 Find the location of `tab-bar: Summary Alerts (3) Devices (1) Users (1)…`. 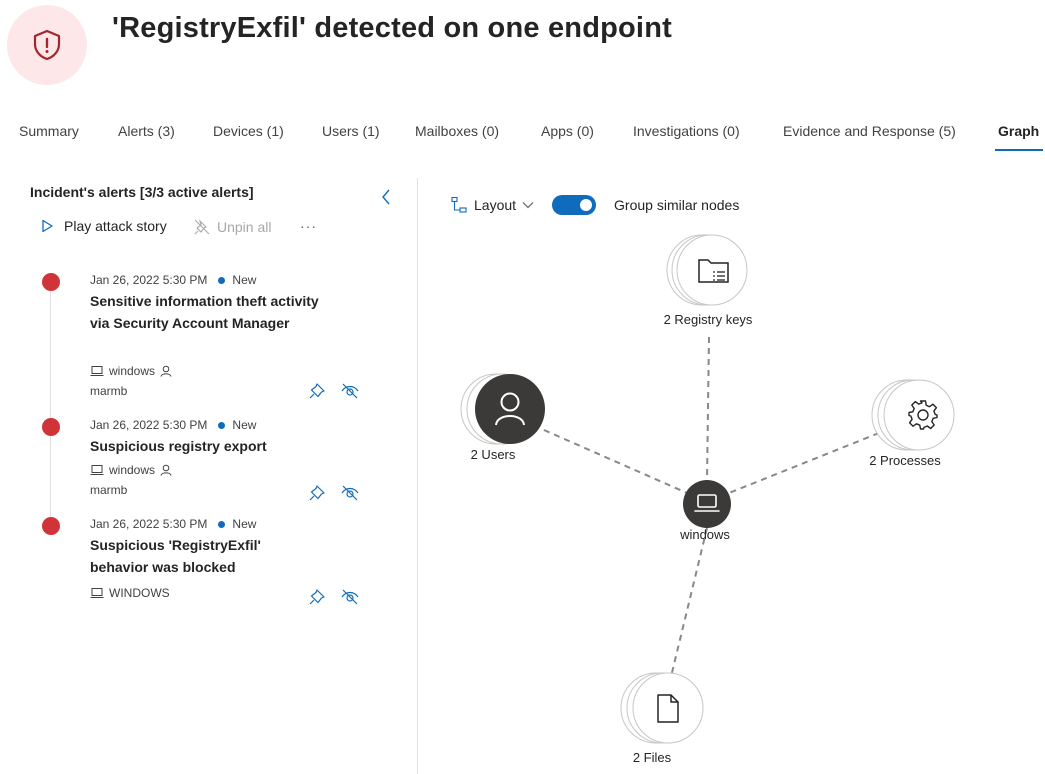

tab-bar: Summary Alerts (3) Devices (1) Users (1)… is located at coordinates (522, 134).